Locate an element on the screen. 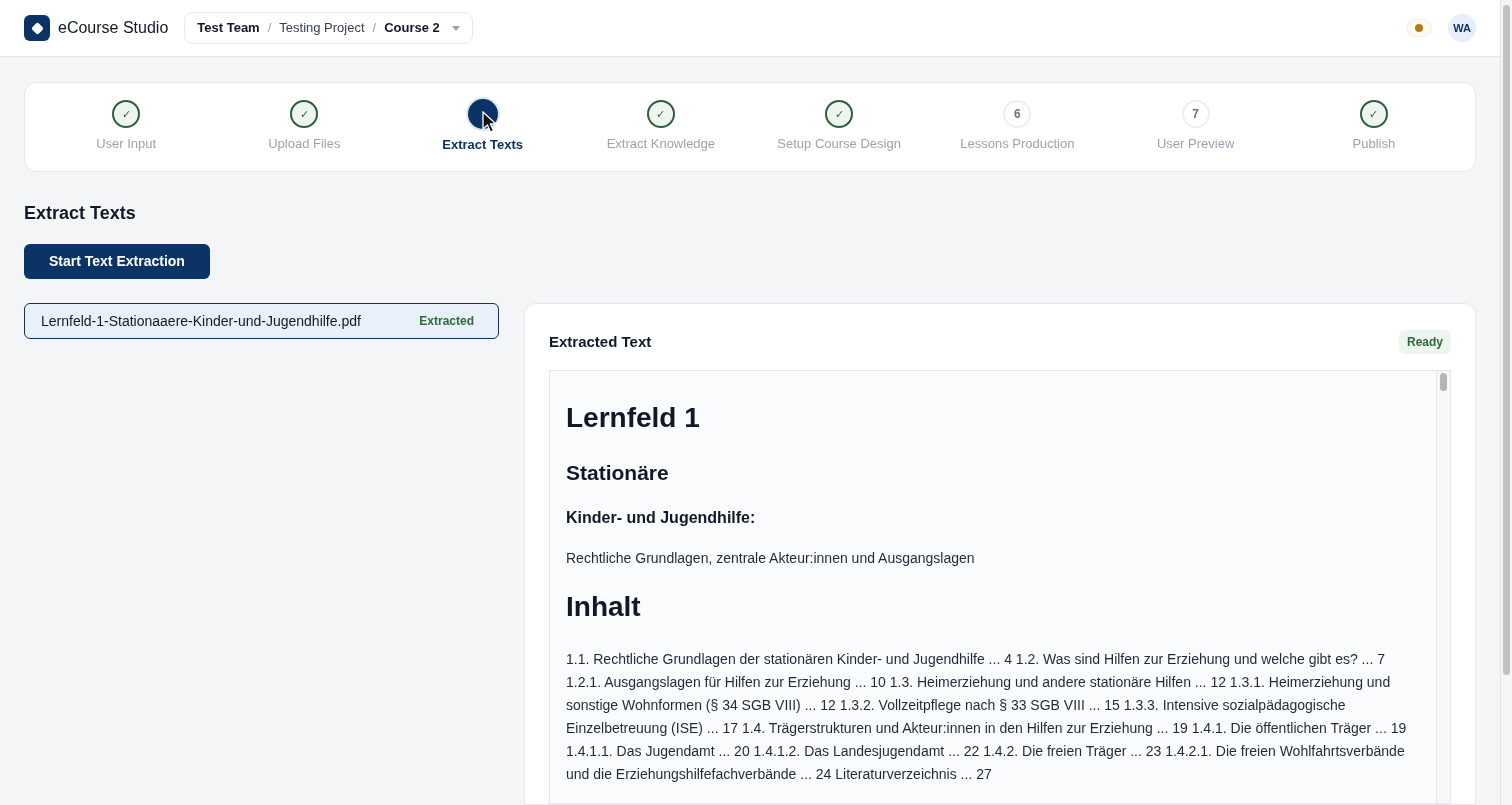 This screenshot has height=805, width=1512. start-extraction-button: Start Text Extraction is located at coordinates (117, 261).